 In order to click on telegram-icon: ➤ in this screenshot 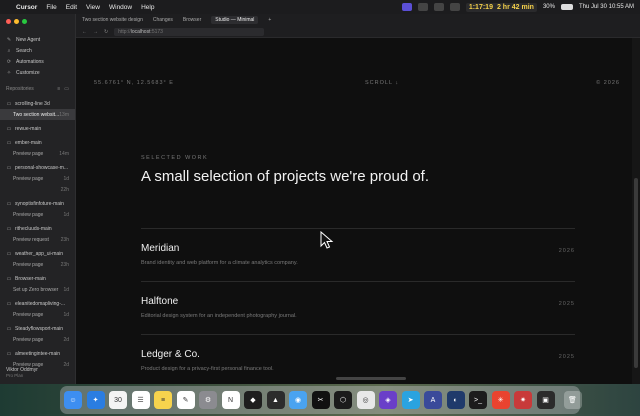, I will do `click(410, 400)`.